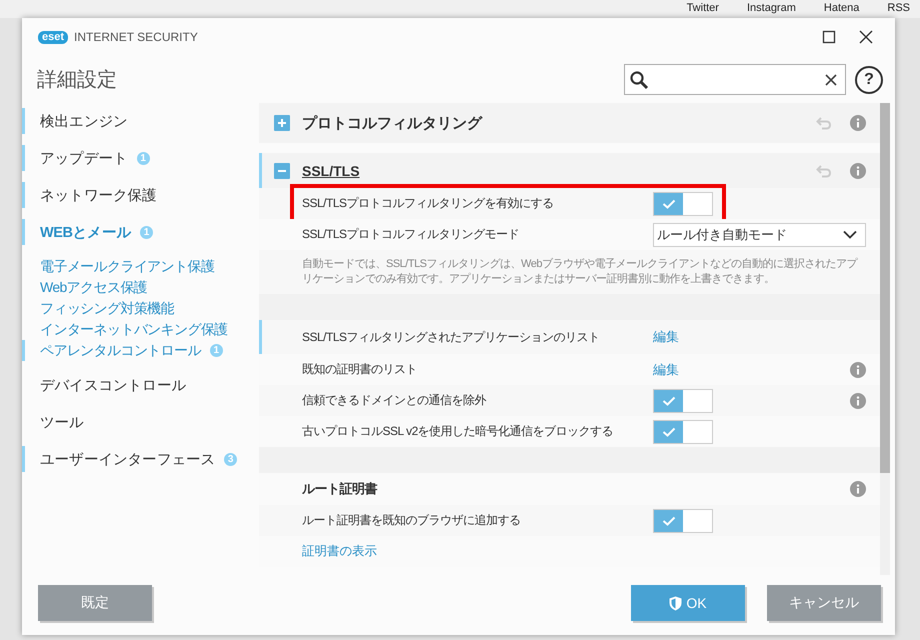 This screenshot has width=920, height=640. I want to click on search-icon, so click(639, 80).